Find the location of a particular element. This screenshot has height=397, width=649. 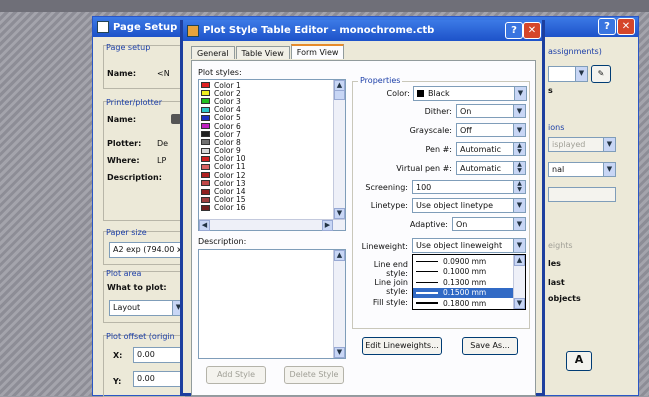

description-vscrollbar: ▲ ▼ is located at coordinates (339, 304).